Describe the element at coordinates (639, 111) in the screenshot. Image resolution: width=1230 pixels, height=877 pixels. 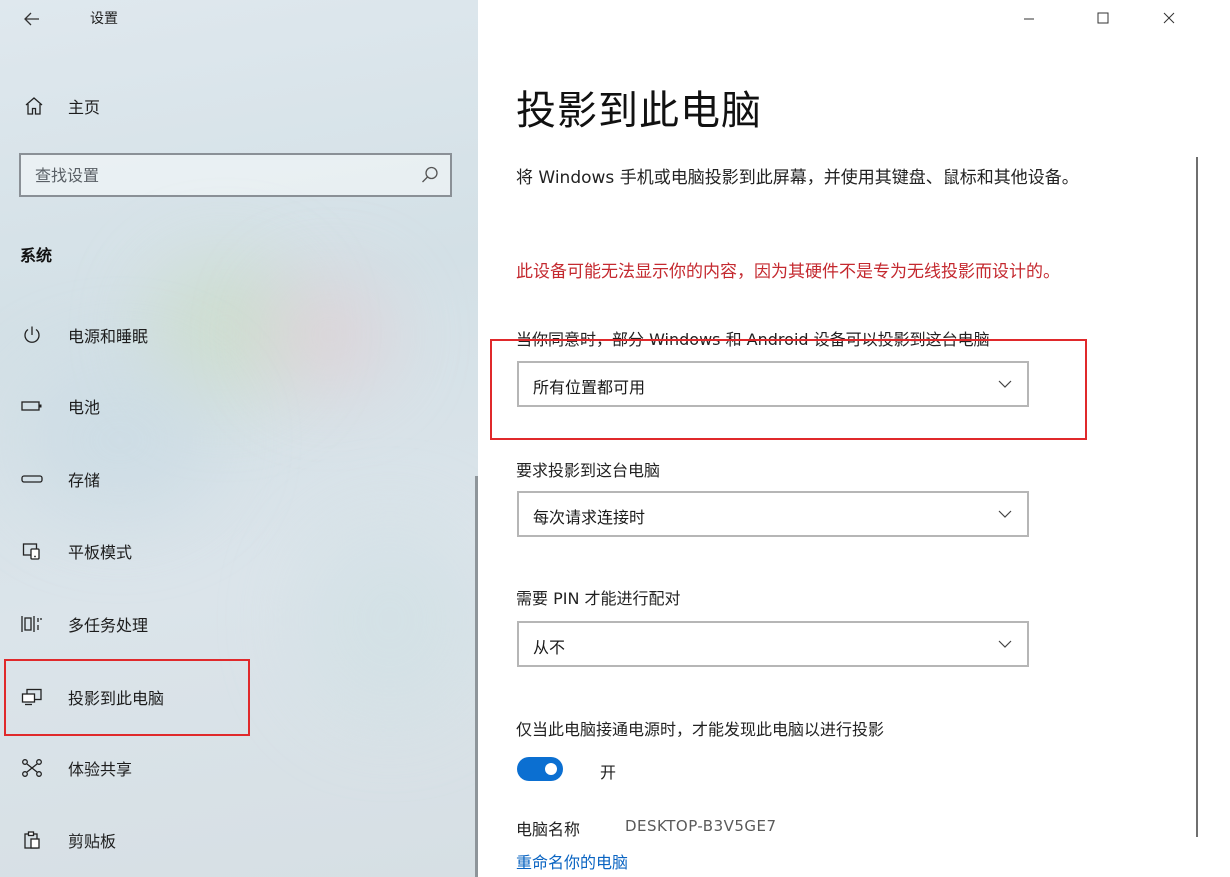
I see `page-title: 投影到此电脑` at that location.